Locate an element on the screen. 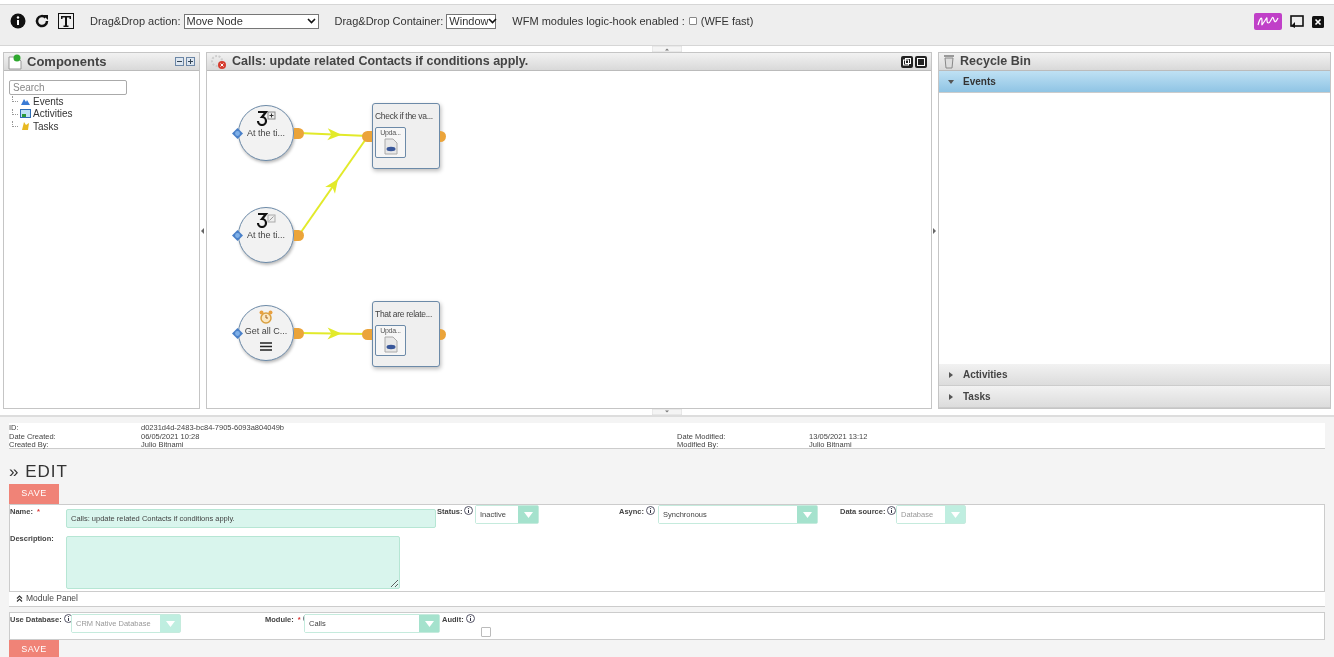 The width and height of the screenshot is (1334, 657). close-icon is located at coordinates (1318, 21).